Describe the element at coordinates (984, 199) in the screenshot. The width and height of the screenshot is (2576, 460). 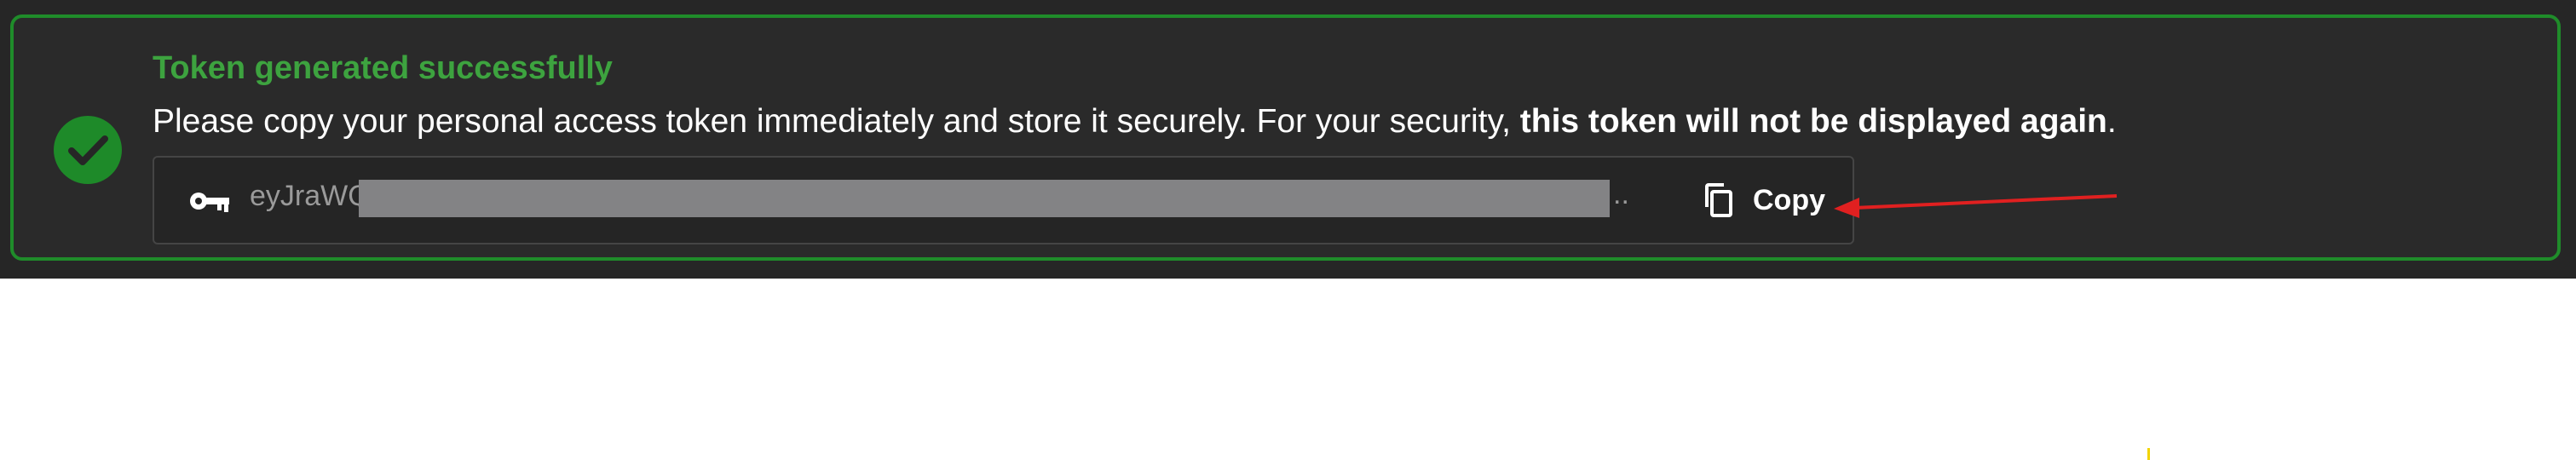
I see `redaction-block` at that location.